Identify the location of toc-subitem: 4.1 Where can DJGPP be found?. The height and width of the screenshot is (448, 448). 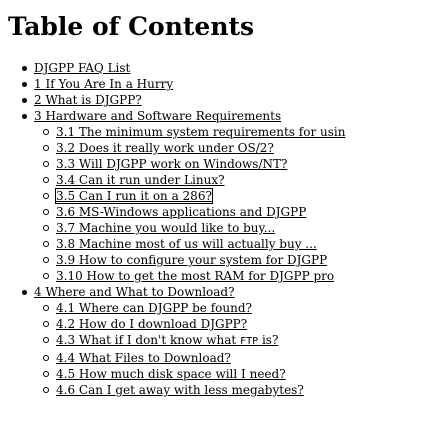
(245, 308).